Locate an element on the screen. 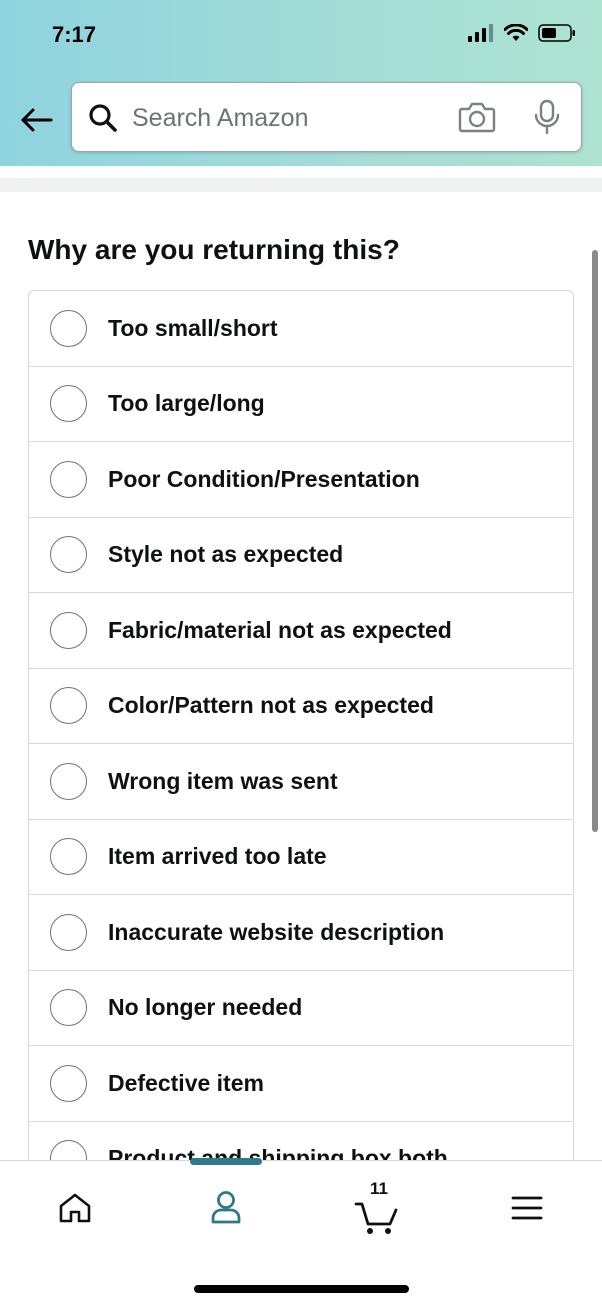  camera-icon is located at coordinates (477, 117).